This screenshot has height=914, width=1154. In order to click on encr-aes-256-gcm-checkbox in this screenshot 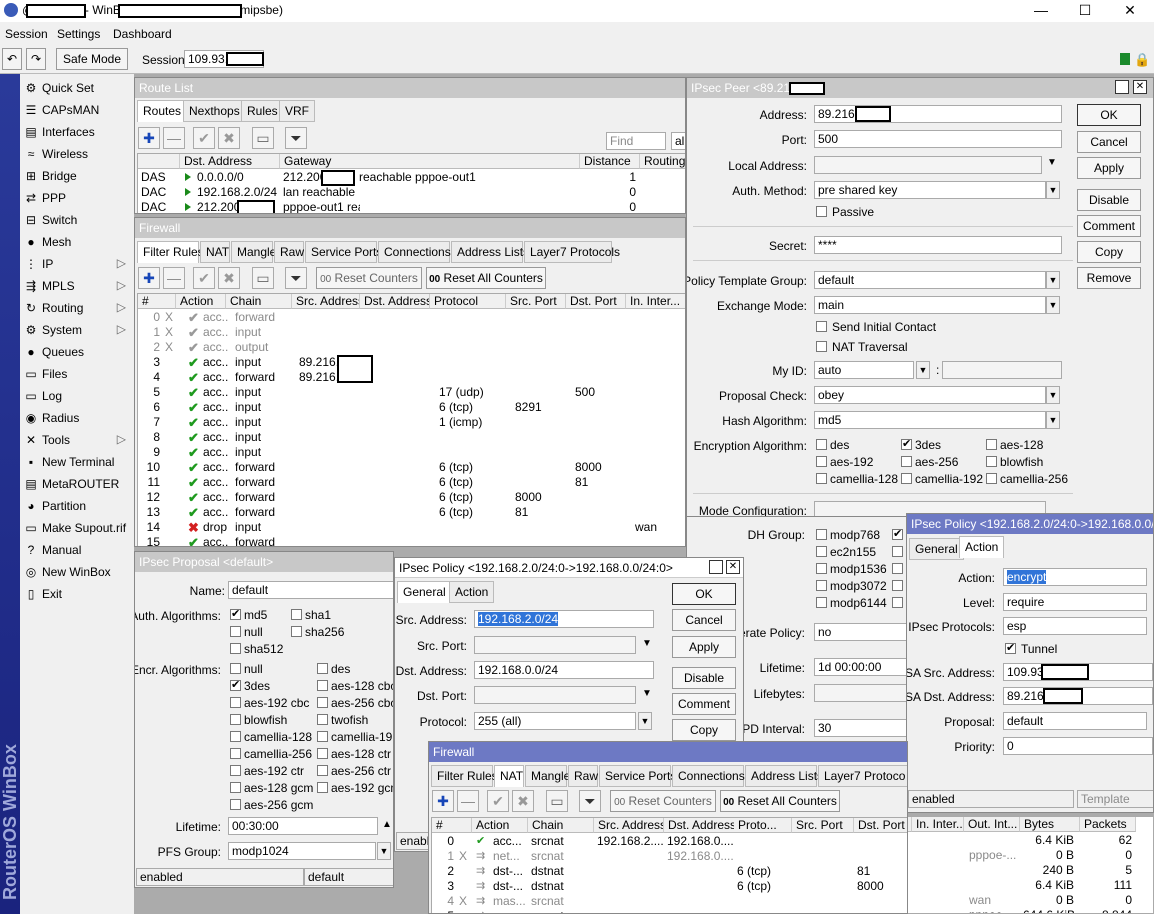, I will do `click(235, 804)`.